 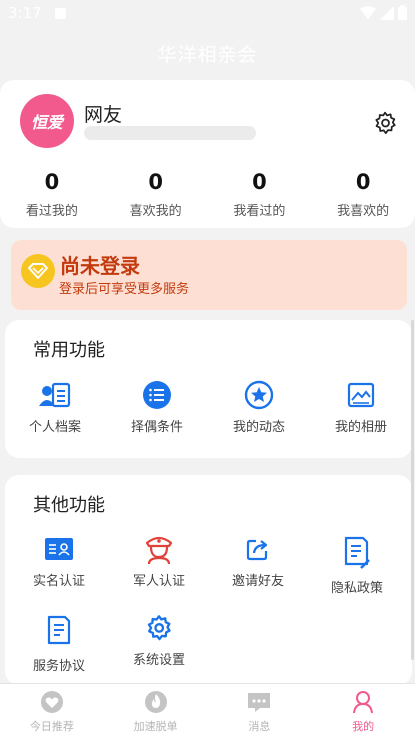 I want to click on stat-label: 我喜欢的, so click(x=363, y=211).